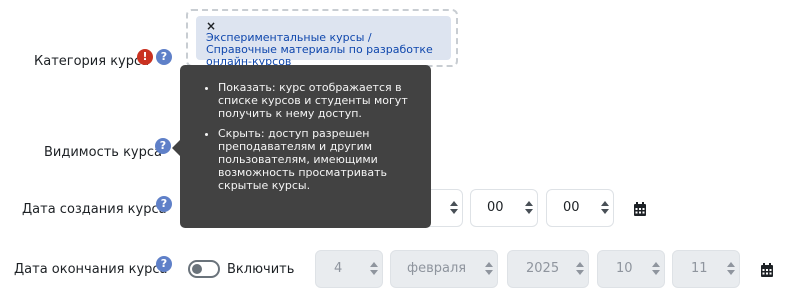 The width and height of the screenshot is (800, 300). What do you see at coordinates (176, 148) in the screenshot?
I see `tooltip-arrow` at bounding box center [176, 148].